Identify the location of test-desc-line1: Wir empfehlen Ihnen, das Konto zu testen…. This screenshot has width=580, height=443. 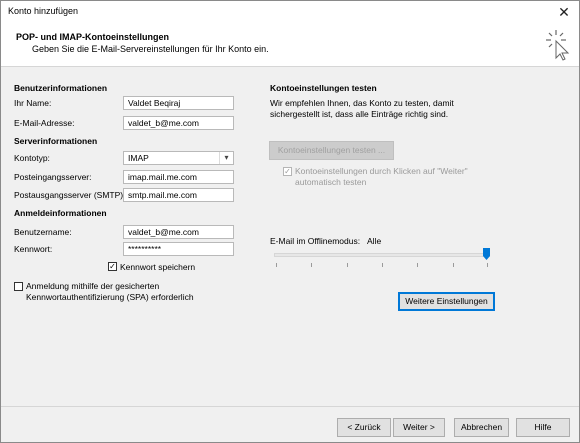
(362, 103).